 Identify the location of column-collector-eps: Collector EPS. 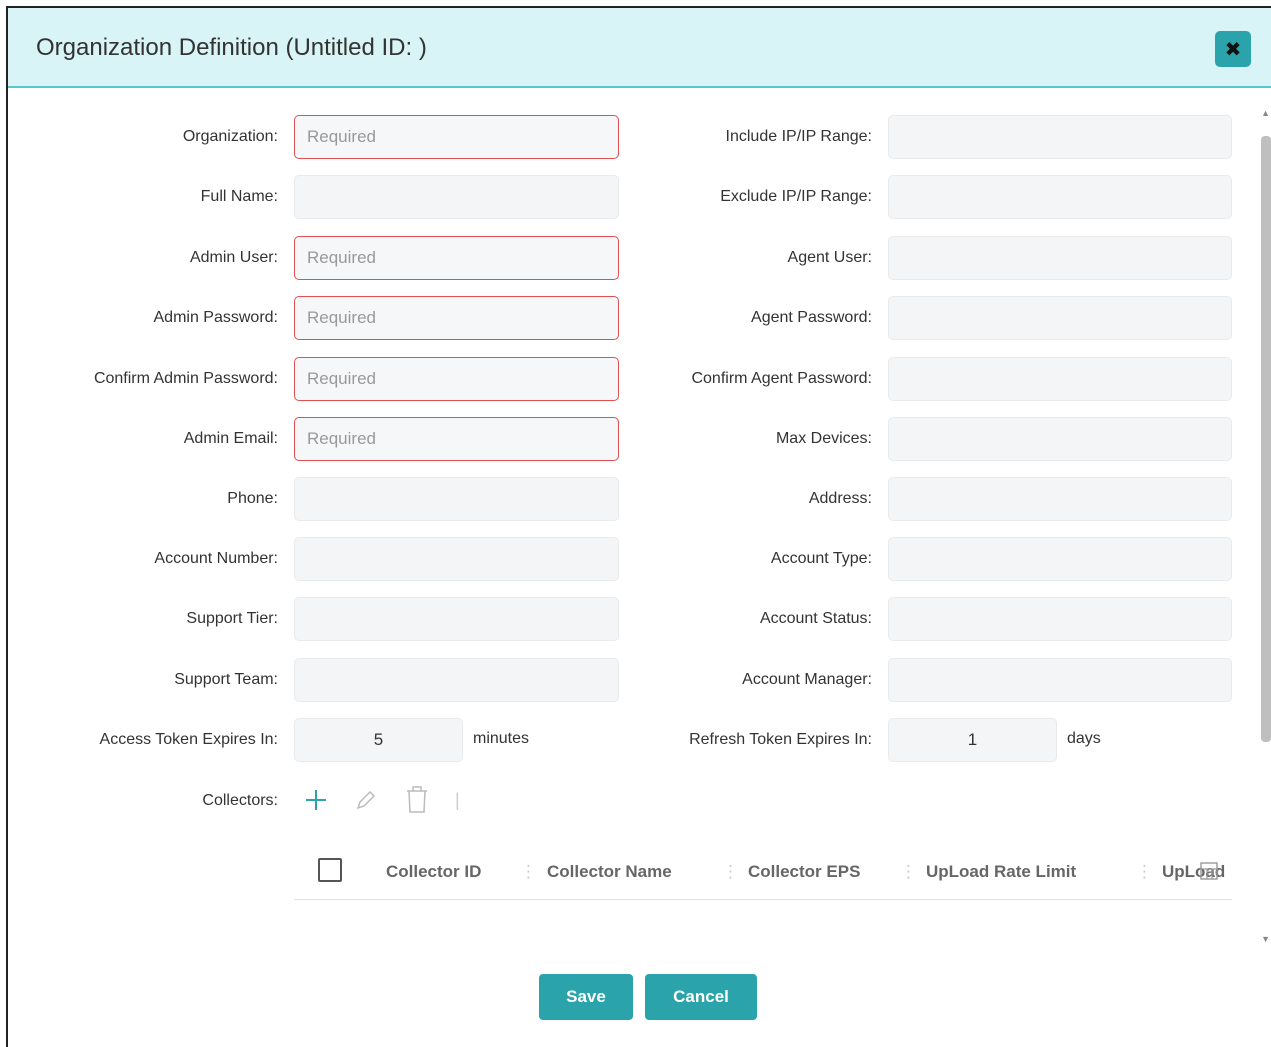
(804, 872).